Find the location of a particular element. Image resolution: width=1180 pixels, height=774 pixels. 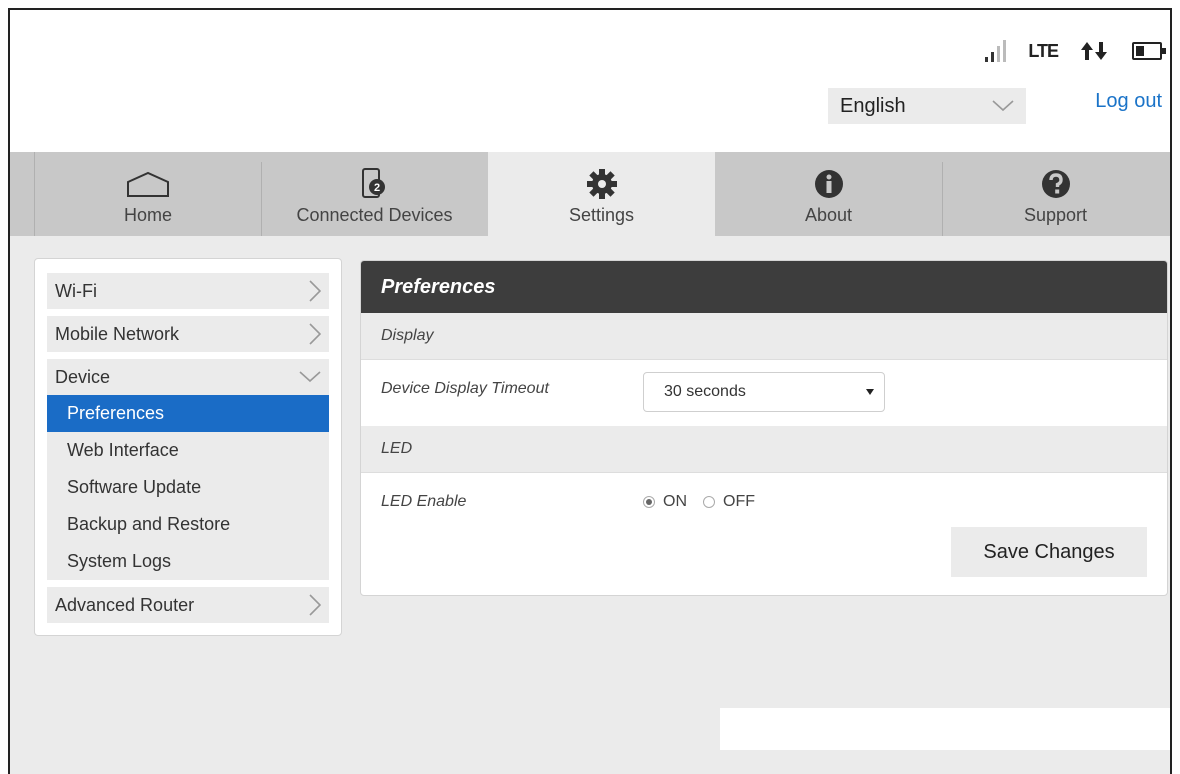

battery-icon is located at coordinates (1149, 51).